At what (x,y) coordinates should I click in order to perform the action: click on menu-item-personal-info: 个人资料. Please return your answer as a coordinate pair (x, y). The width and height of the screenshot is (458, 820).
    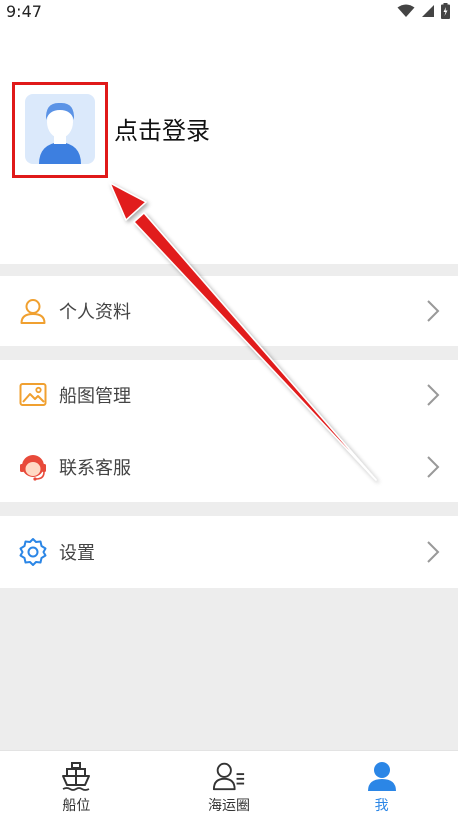
    Looking at the image, I should click on (229, 311).